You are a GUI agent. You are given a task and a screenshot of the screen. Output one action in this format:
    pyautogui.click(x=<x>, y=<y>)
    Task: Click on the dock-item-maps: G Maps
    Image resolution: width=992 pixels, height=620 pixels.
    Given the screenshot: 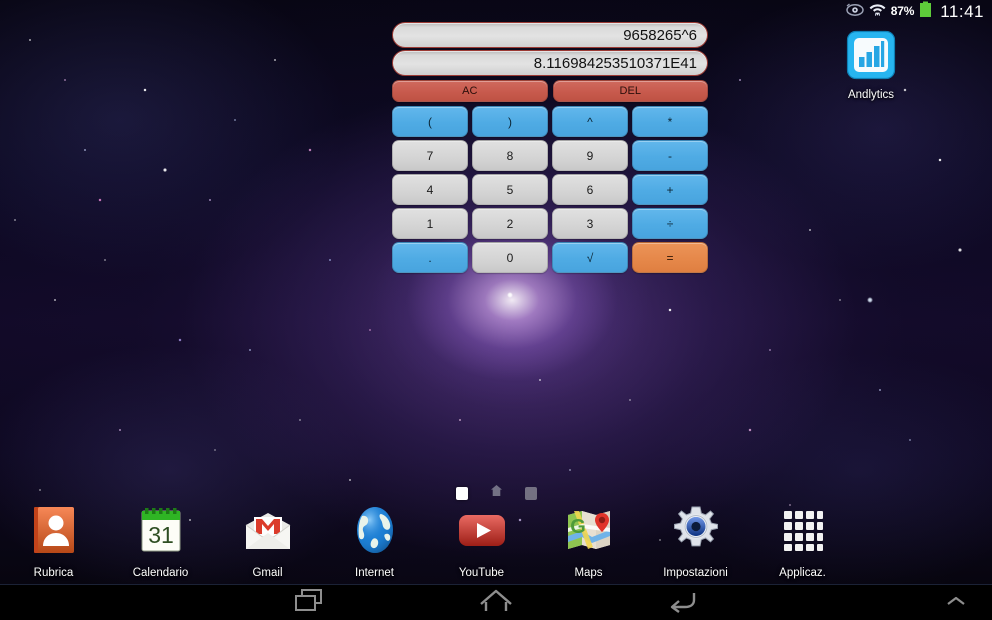 What is the action you would take?
    pyautogui.click(x=588, y=541)
    